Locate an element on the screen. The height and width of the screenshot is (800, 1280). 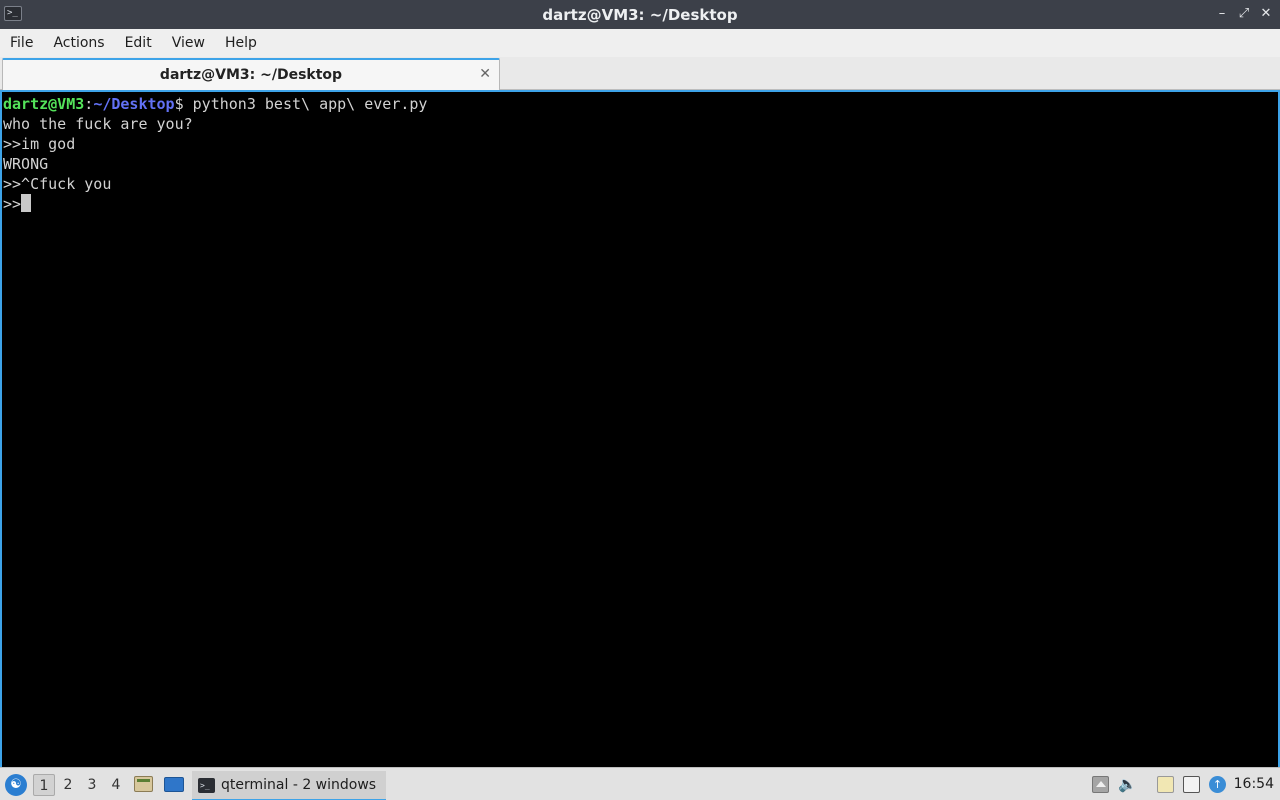
volume-icon: 🔈 is located at coordinates (1127, 784).